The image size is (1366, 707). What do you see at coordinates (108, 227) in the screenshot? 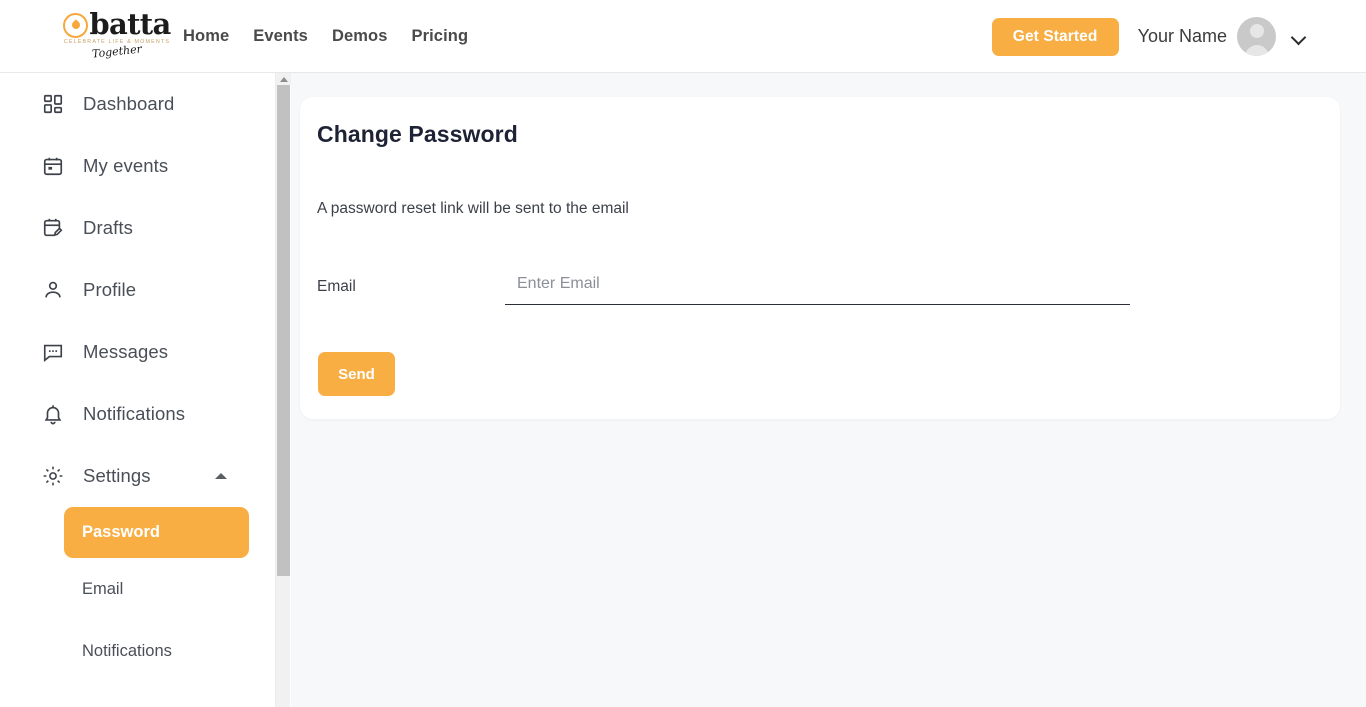
I see `sidebar-item-label: Drafts` at bounding box center [108, 227].